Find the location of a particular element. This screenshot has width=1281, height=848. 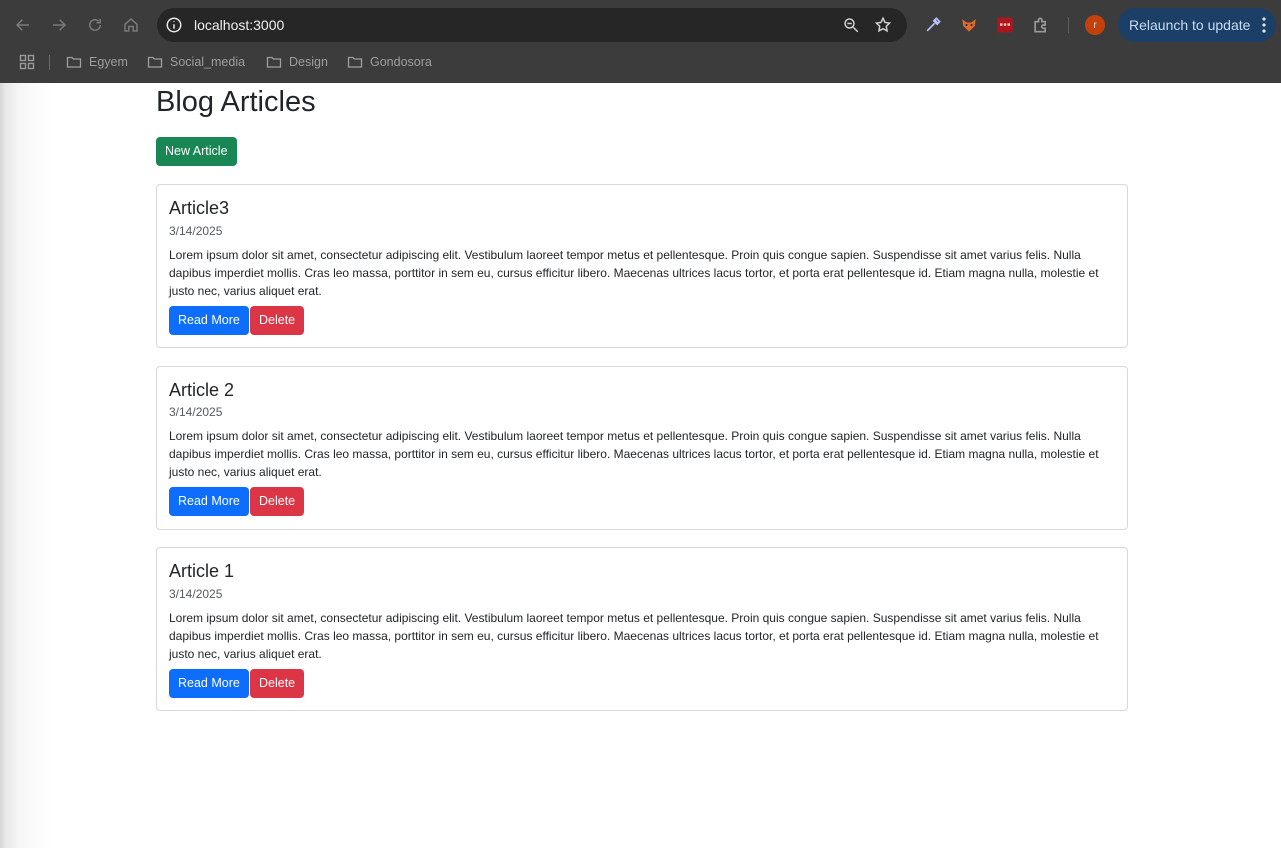

forward-arrow-icon is located at coordinates (60, 25).